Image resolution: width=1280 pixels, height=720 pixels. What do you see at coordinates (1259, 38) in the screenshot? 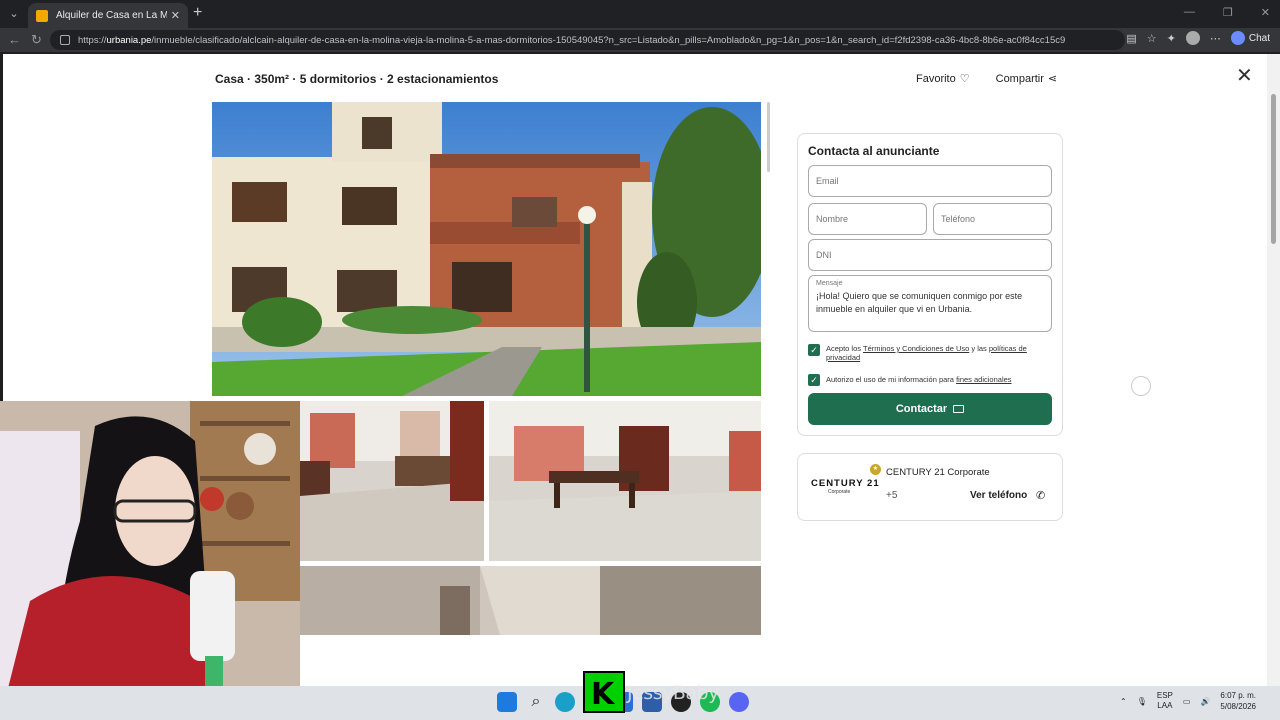
I see `chat-label: Chat` at bounding box center [1259, 38].